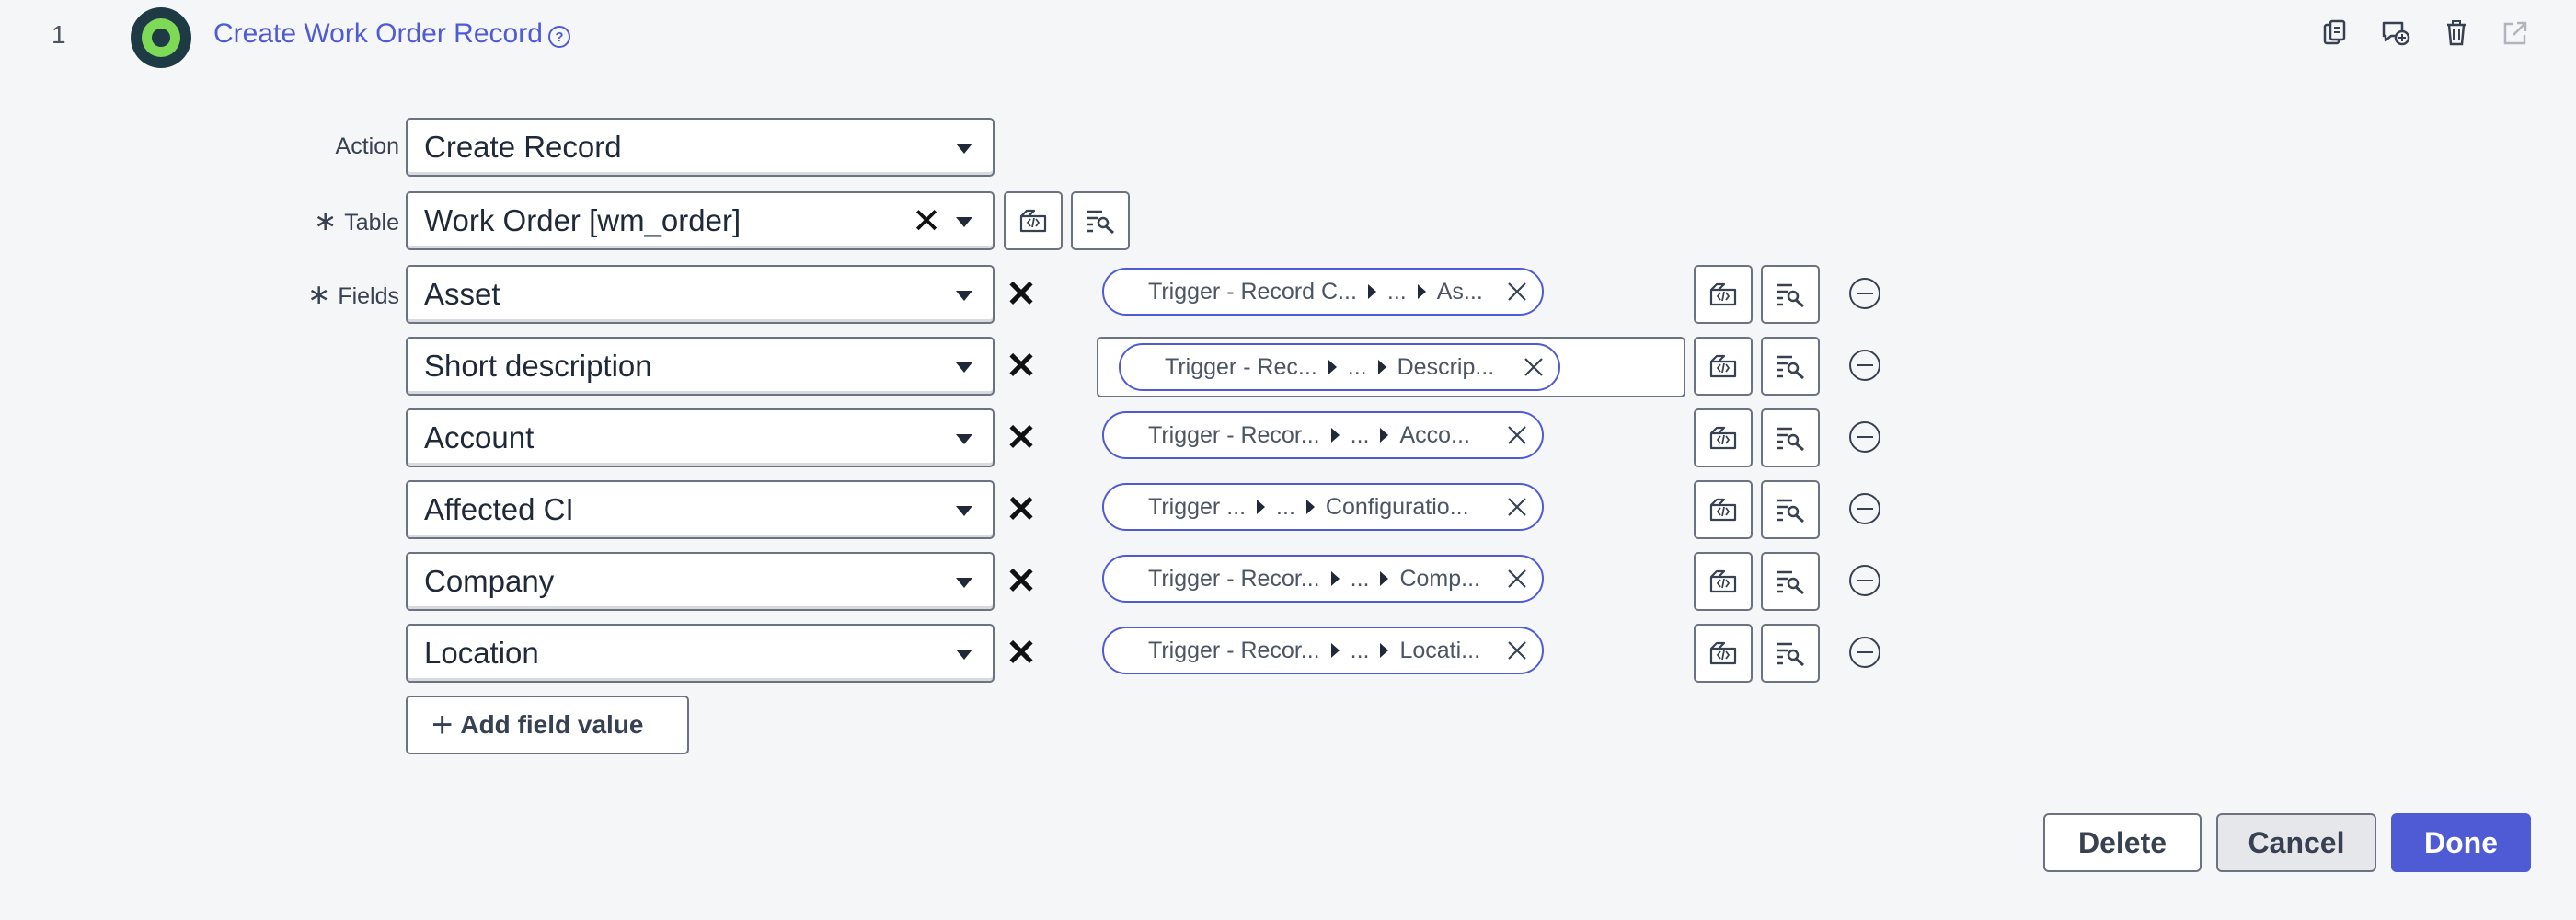  I want to click on step-number: 1, so click(59, 34).